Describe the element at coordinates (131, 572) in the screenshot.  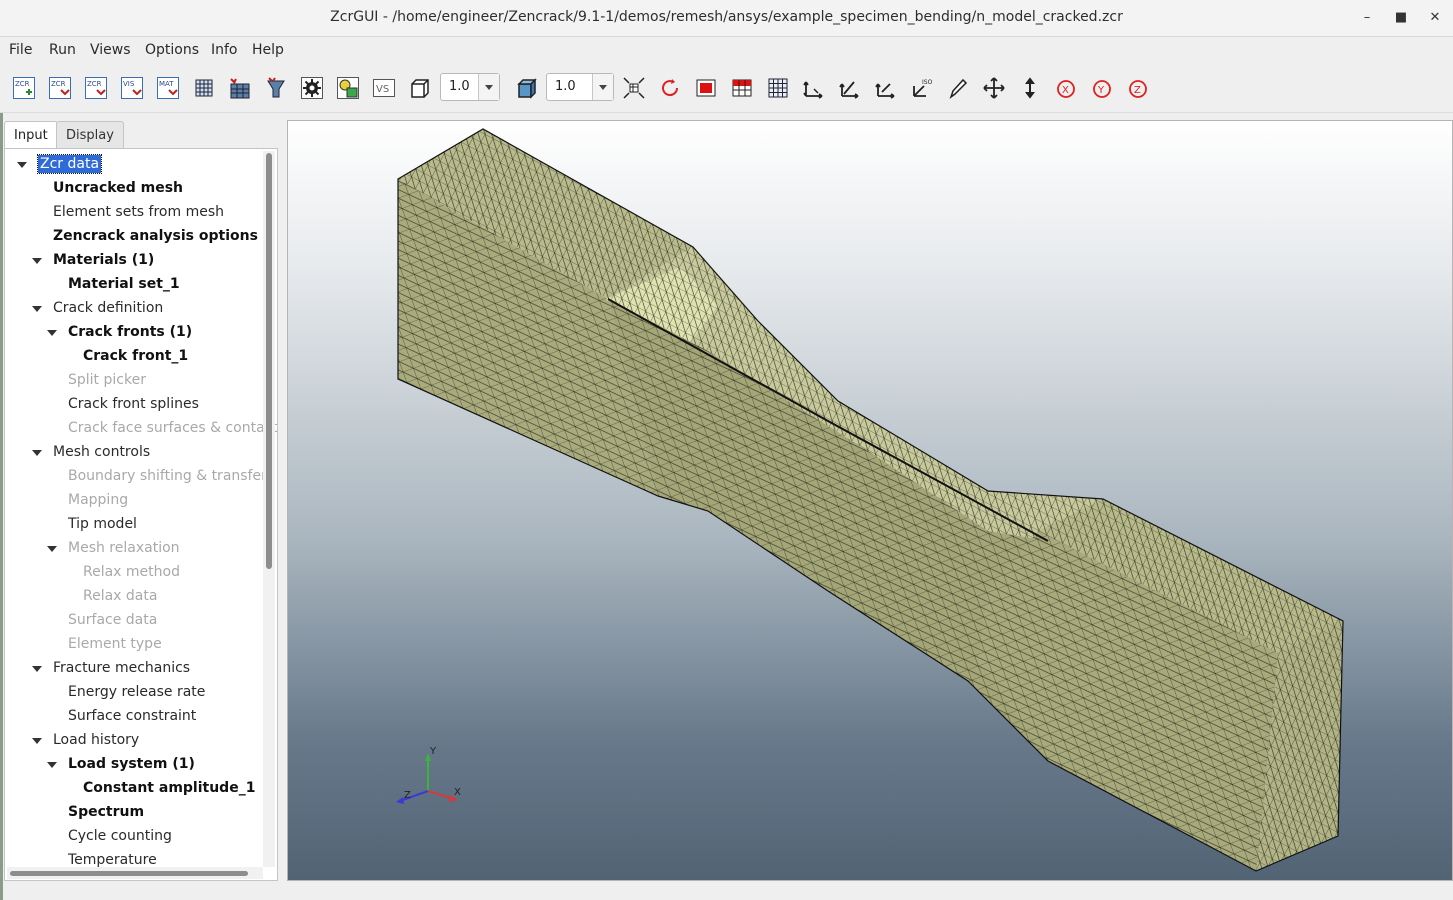
I see `tree-item: Relax method` at that location.